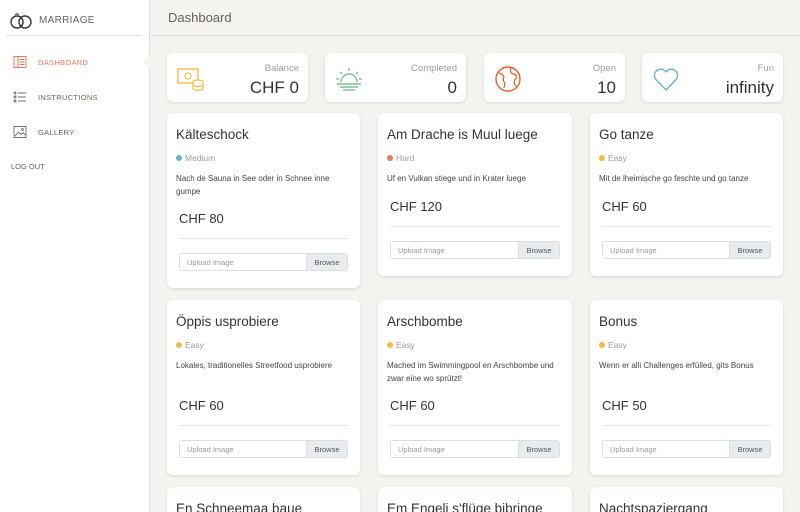 This screenshot has height=512, width=800. I want to click on sidebar-item-label: DASHBOARD, so click(63, 62).